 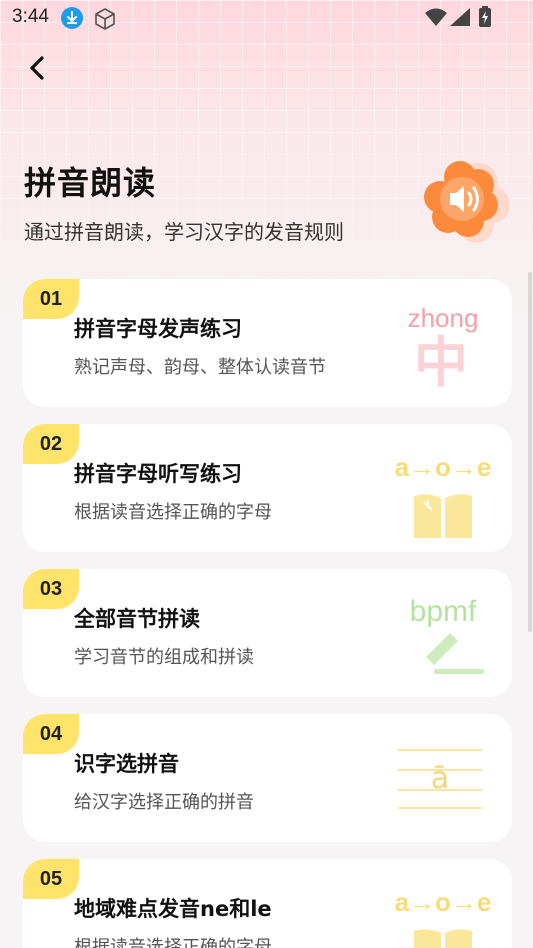 What do you see at coordinates (267, 343) in the screenshot?
I see `lesson-card-1: 01 拼音字母发声练习 熟记声母、韵母、整体认读音节 zhong 中` at bounding box center [267, 343].